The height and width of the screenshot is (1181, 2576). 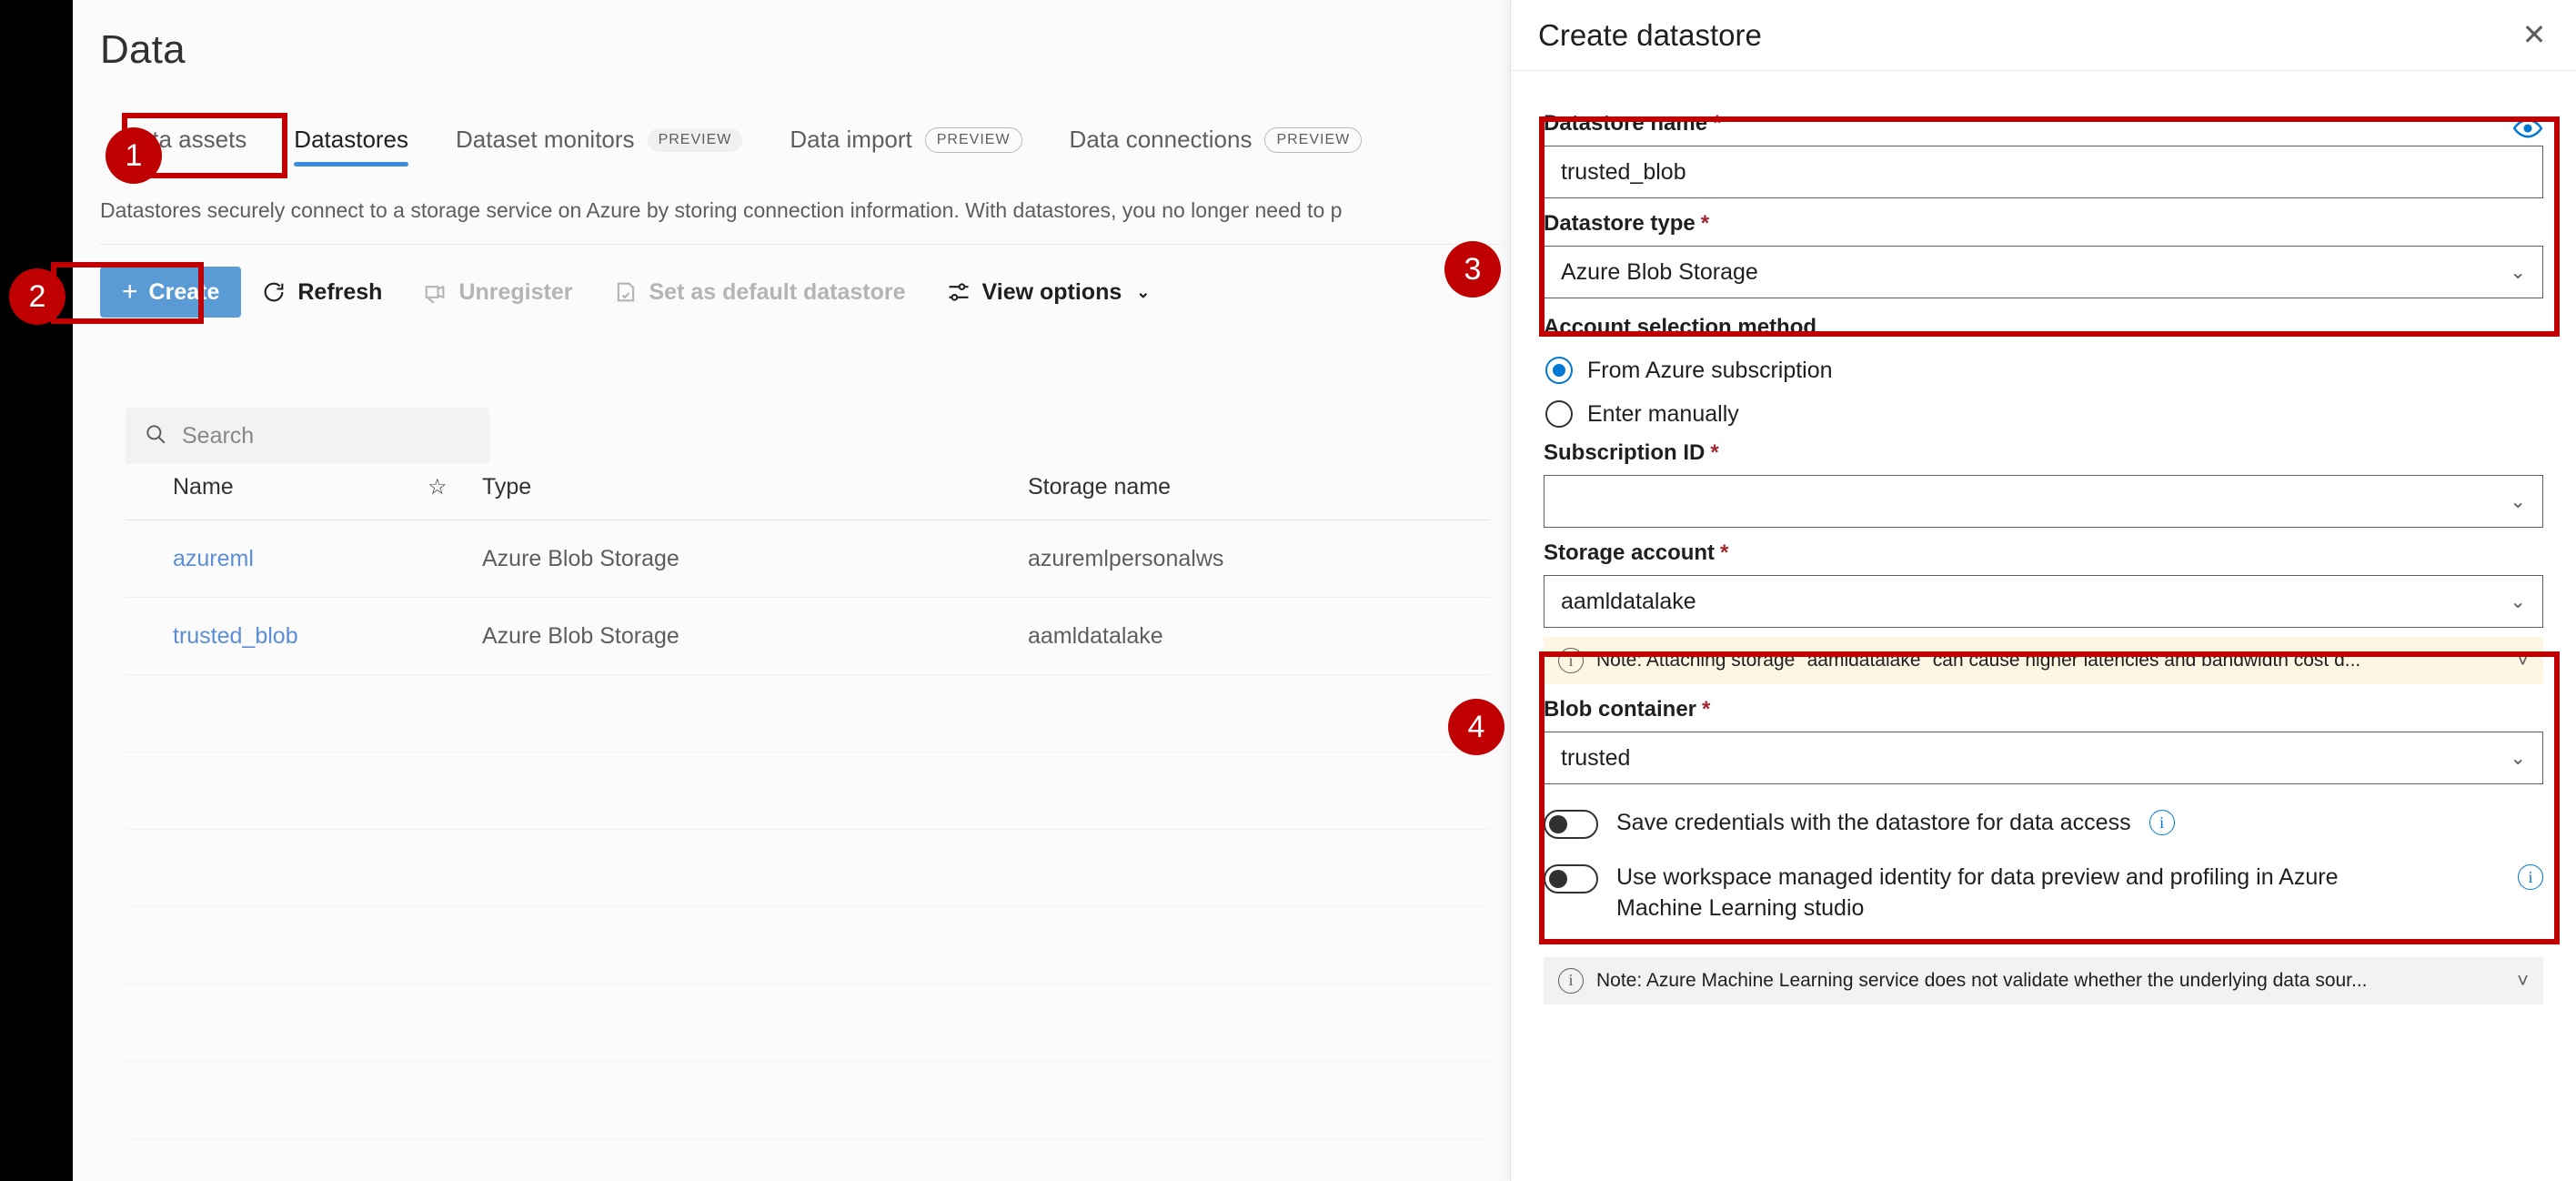 I want to click on search-input, so click(x=326, y=435).